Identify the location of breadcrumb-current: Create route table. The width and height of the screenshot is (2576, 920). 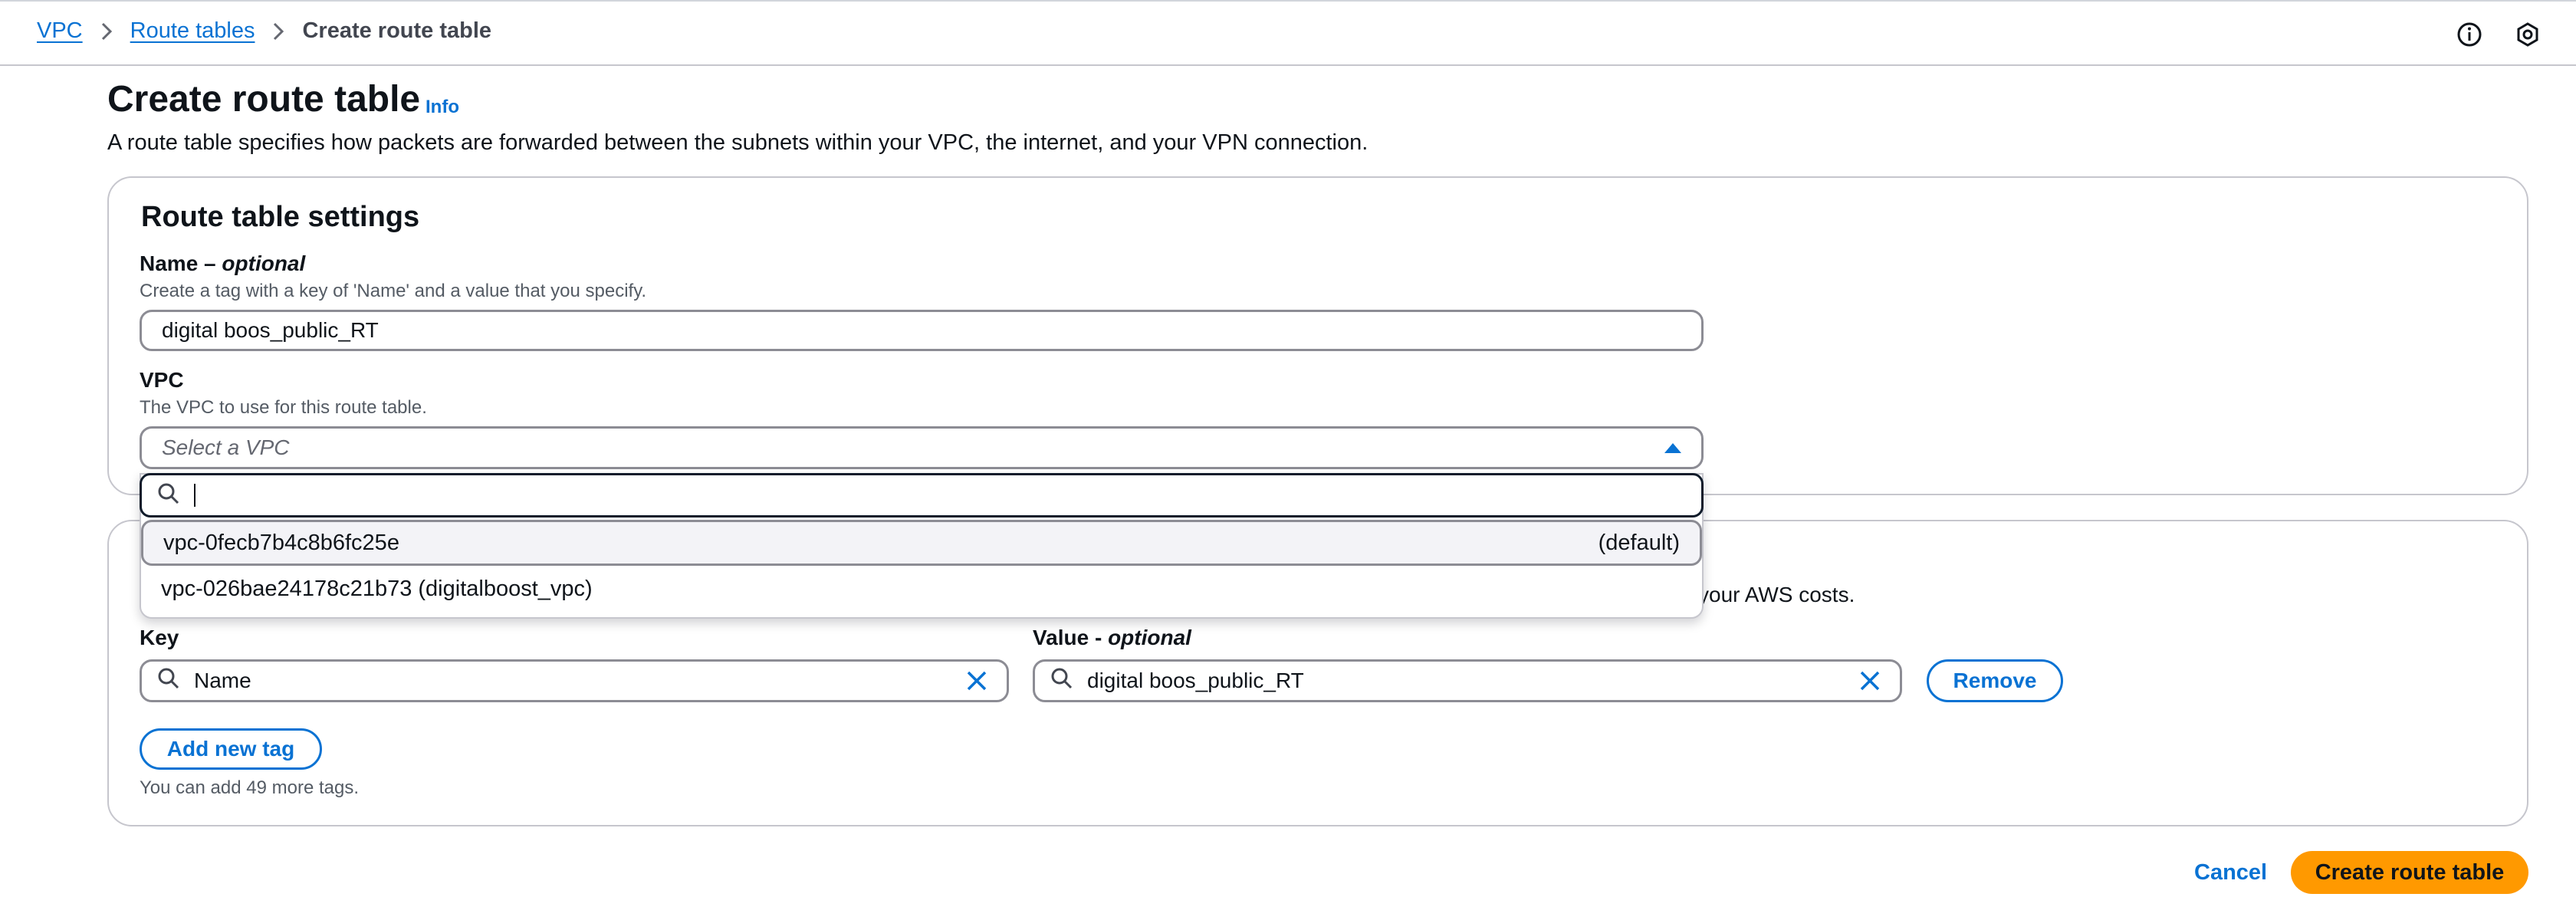
(397, 30).